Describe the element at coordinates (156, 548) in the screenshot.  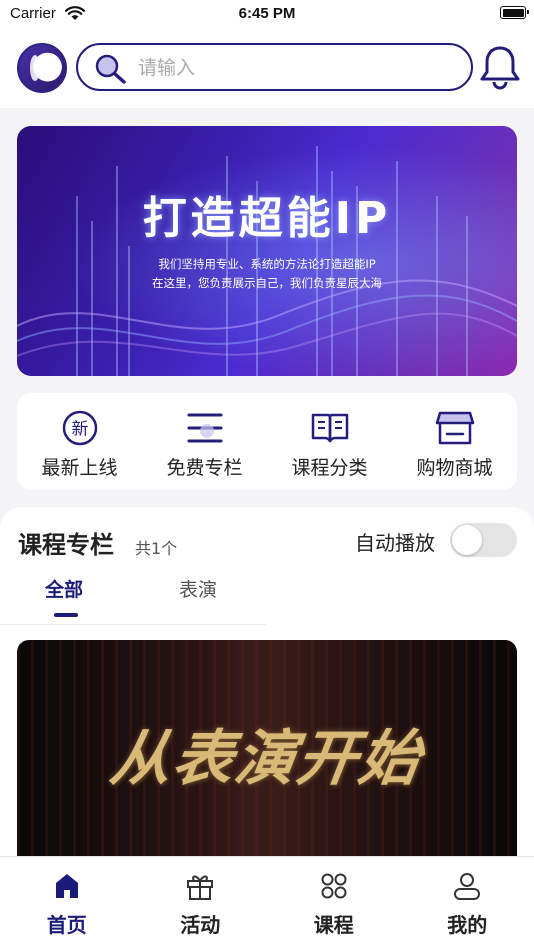
I see `section-count: 共1个` at that location.